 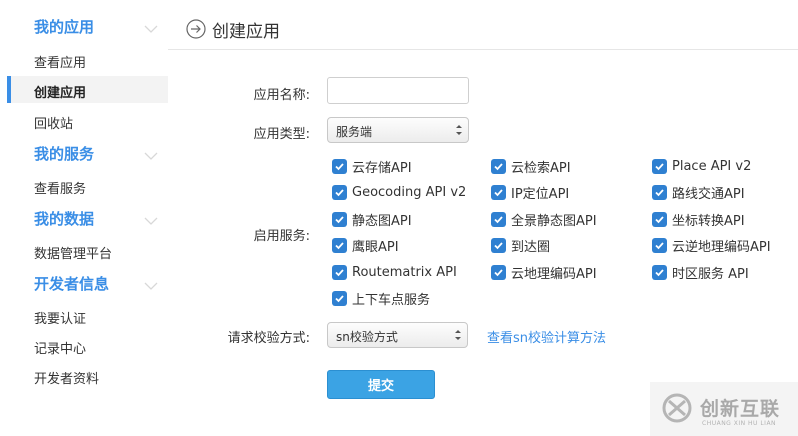 What do you see at coordinates (531, 247) in the screenshot?
I see `service-label: 到达圈` at bounding box center [531, 247].